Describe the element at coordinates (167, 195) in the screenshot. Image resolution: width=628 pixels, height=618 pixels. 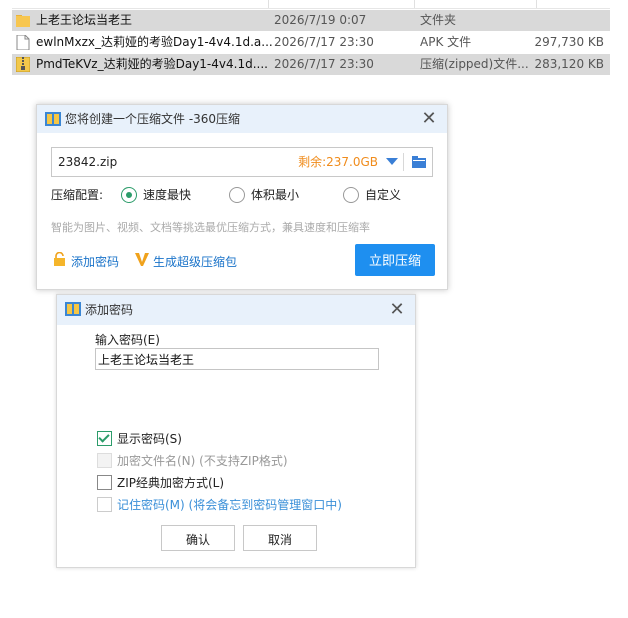
I see `radio-label: 速度最快` at that location.